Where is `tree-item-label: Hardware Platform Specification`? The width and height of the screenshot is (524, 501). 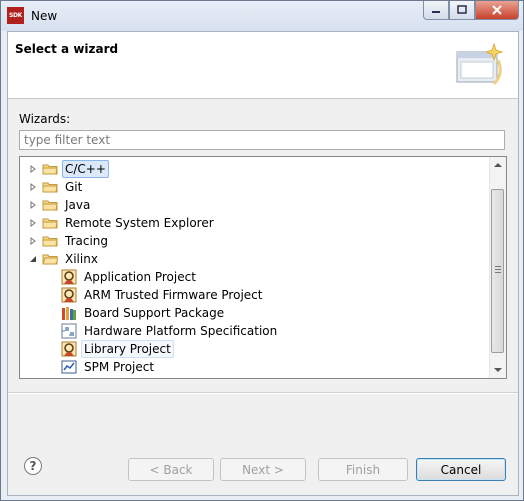
tree-item-label: Hardware Platform Specification is located at coordinates (181, 331).